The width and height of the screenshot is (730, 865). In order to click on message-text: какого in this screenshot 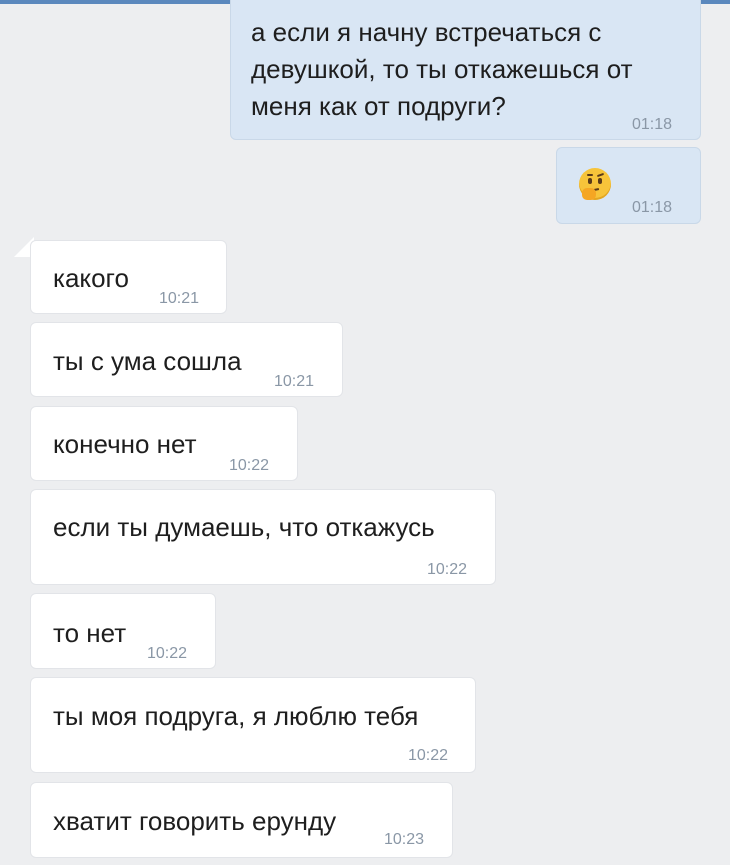, I will do `click(91, 278)`.